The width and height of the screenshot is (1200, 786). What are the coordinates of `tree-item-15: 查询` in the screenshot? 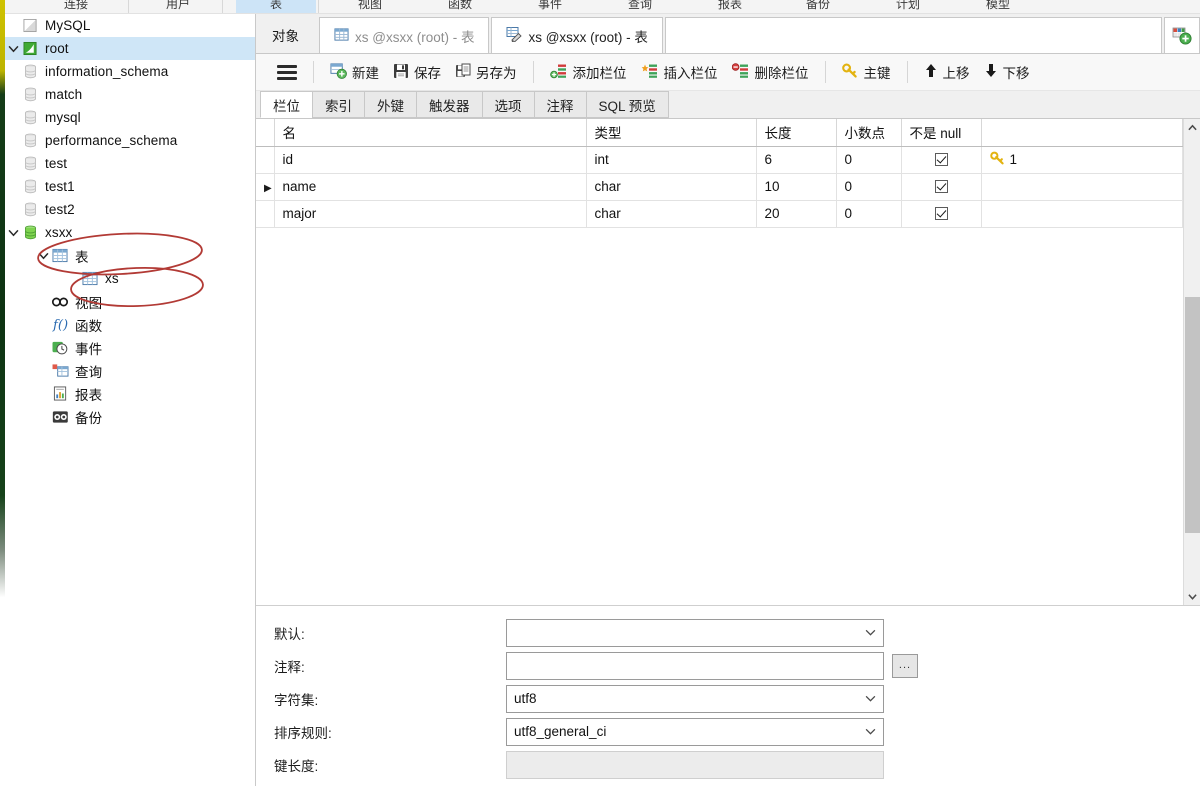 It's located at (130, 370).